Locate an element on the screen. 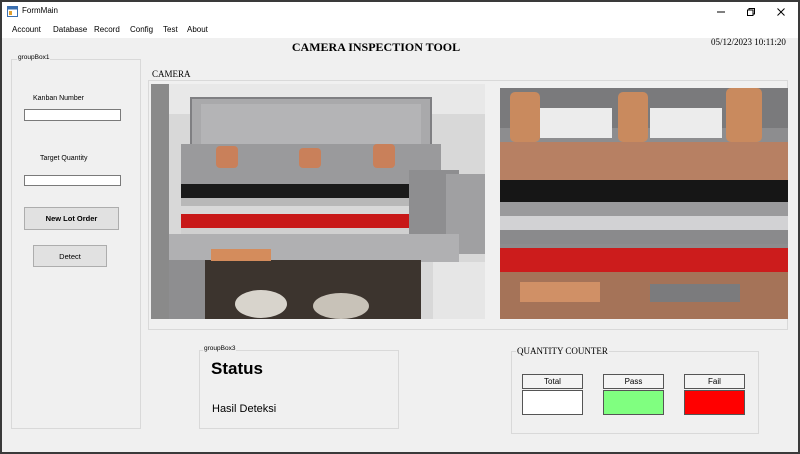 This screenshot has width=800, height=454. maximize-button is located at coordinates (751, 12).